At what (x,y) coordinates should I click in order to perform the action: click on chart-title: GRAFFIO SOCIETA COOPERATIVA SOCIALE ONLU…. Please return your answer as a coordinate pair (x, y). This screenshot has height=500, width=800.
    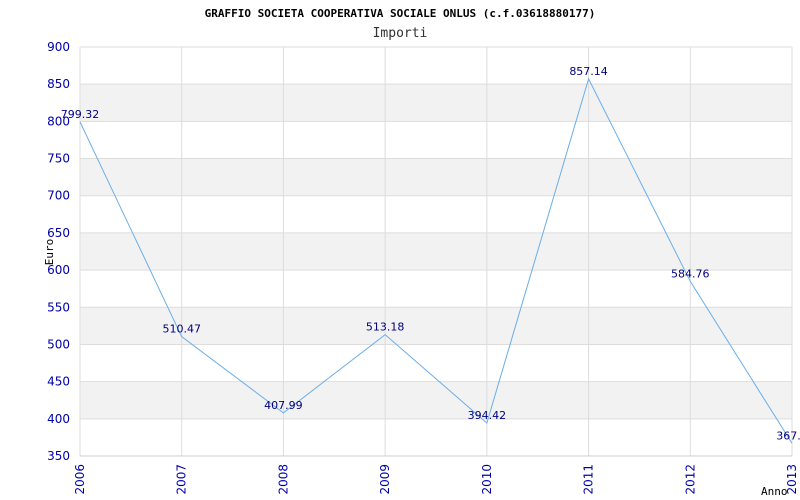
    Looking at the image, I should click on (400, 13).